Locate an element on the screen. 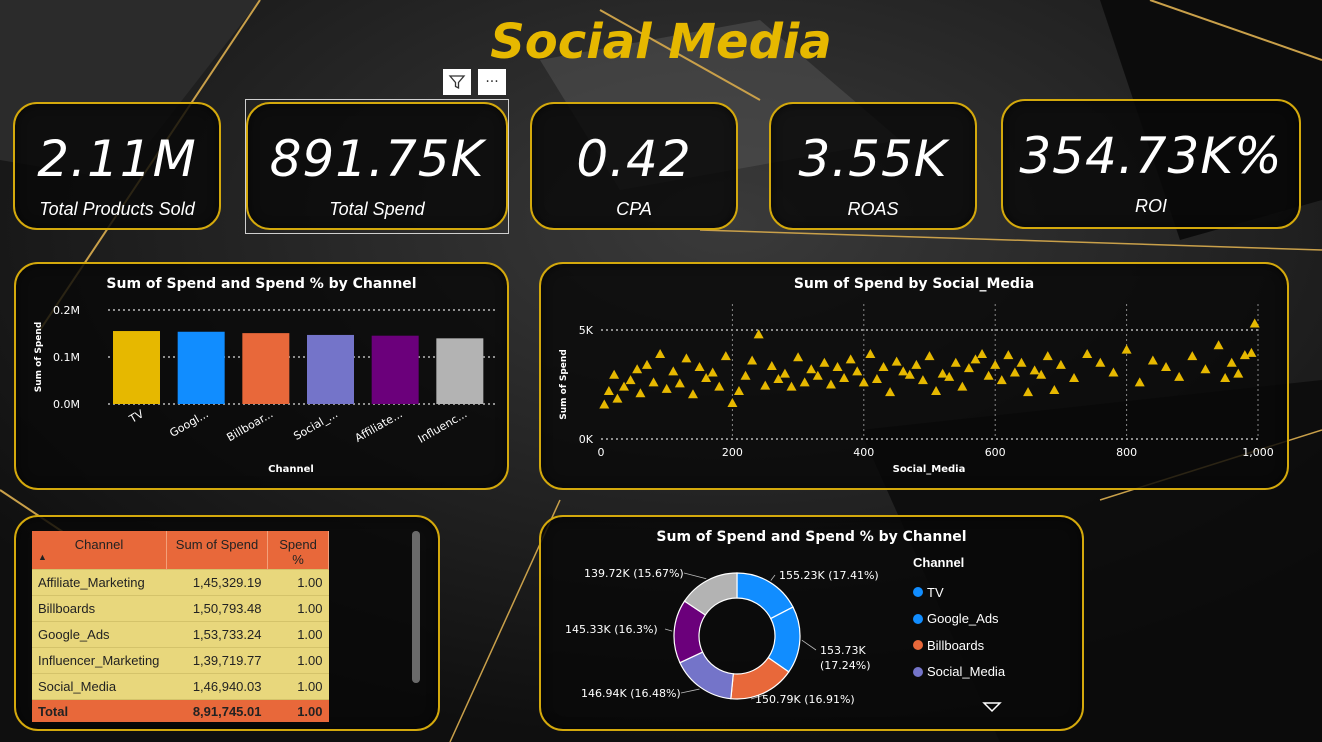  table-scrollbar-thumb is located at coordinates (416, 607).